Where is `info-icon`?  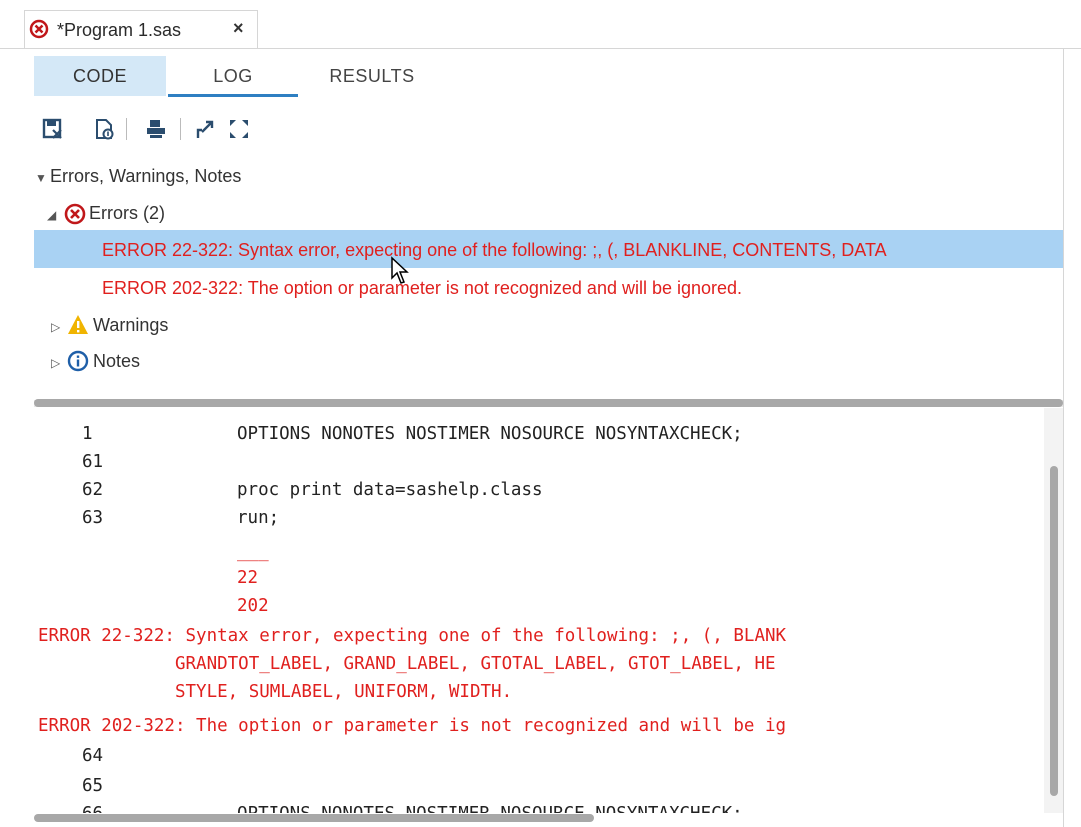
info-icon is located at coordinates (78, 361).